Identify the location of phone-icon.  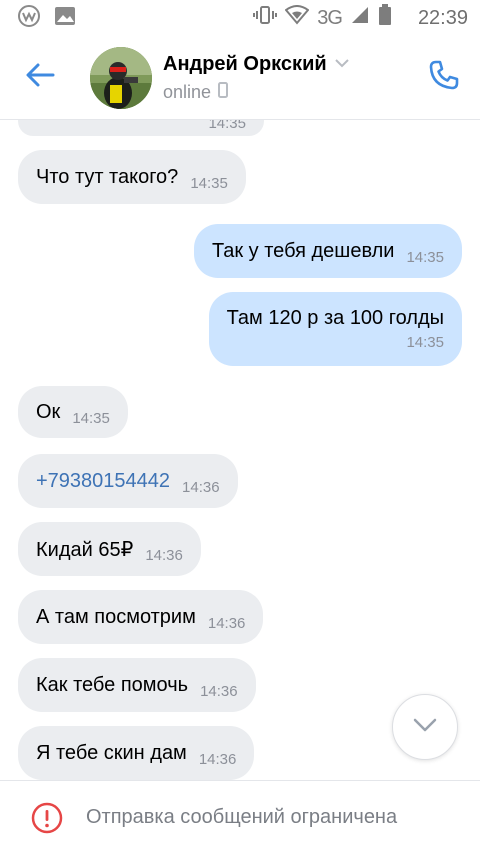
(444, 77).